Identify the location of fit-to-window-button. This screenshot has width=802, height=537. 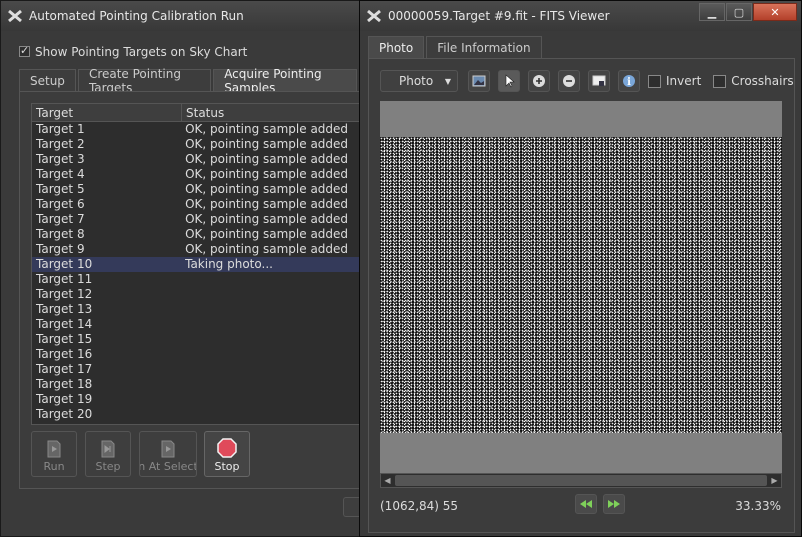
(599, 81).